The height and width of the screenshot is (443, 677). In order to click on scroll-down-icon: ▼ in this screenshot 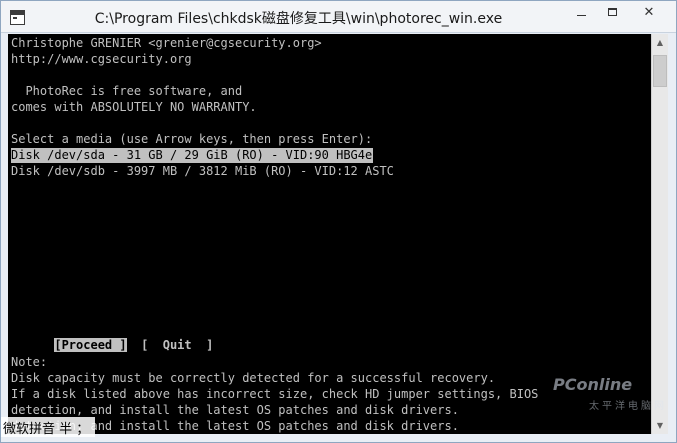, I will do `click(660, 425)`.